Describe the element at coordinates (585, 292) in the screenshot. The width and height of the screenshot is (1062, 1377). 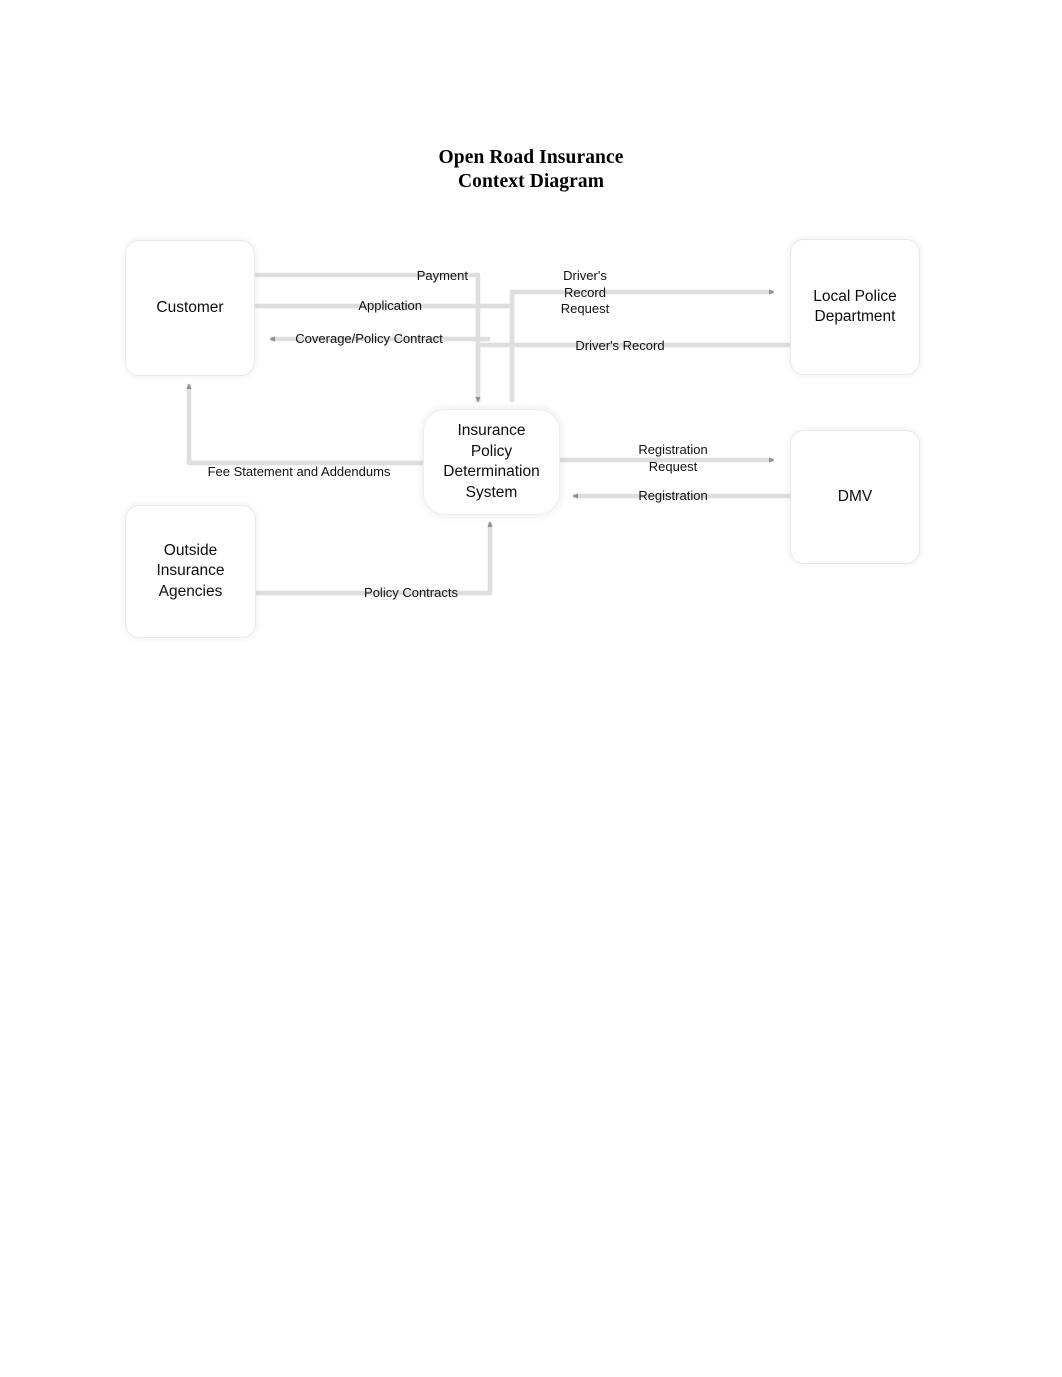
I see `flow-label-drivers-record-request: Driver's Record Request` at that location.